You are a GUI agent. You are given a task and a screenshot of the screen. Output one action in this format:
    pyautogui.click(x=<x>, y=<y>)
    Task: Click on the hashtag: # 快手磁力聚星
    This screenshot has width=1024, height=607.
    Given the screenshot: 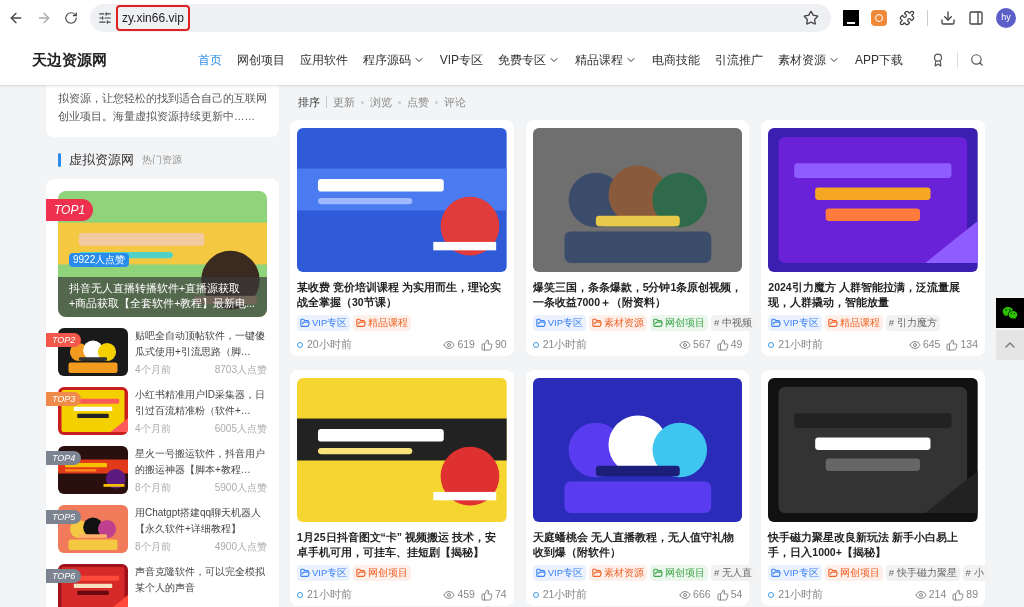 What is the action you would take?
    pyautogui.click(x=922, y=572)
    